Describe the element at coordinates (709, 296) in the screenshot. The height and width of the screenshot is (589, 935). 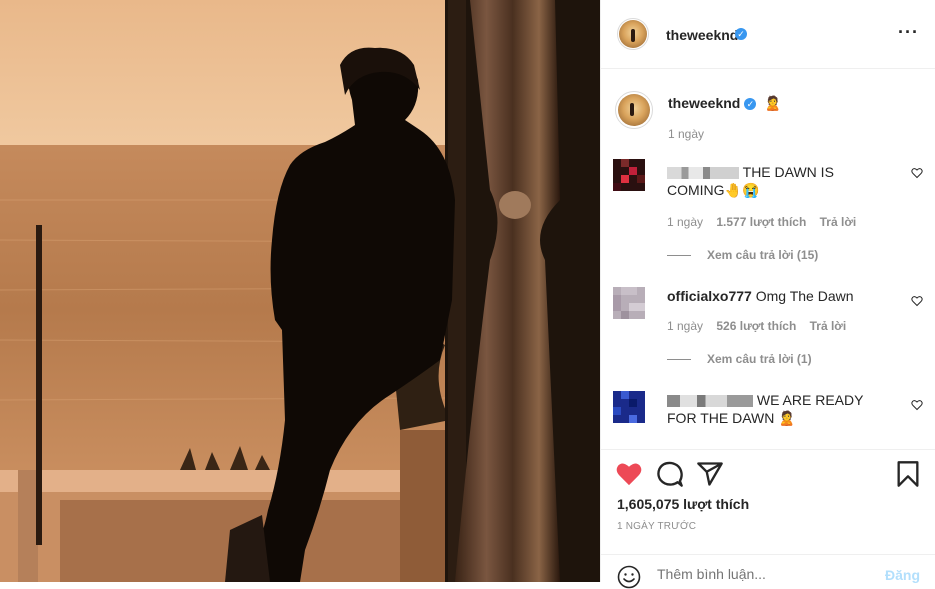
I see `commenter-username: officialxo777` at that location.